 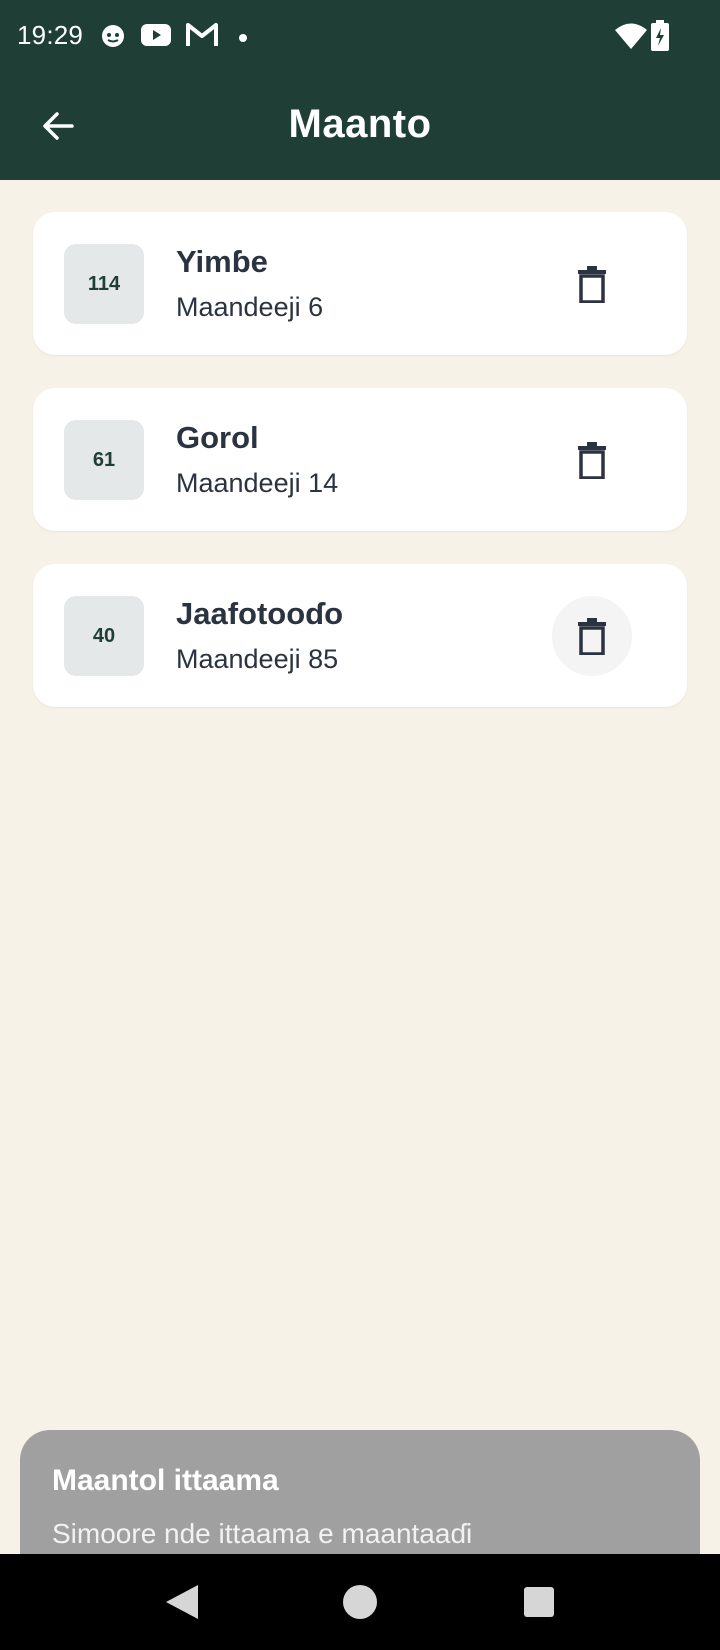 What do you see at coordinates (360, 37) in the screenshot?
I see `status-bar: 19:29` at bounding box center [360, 37].